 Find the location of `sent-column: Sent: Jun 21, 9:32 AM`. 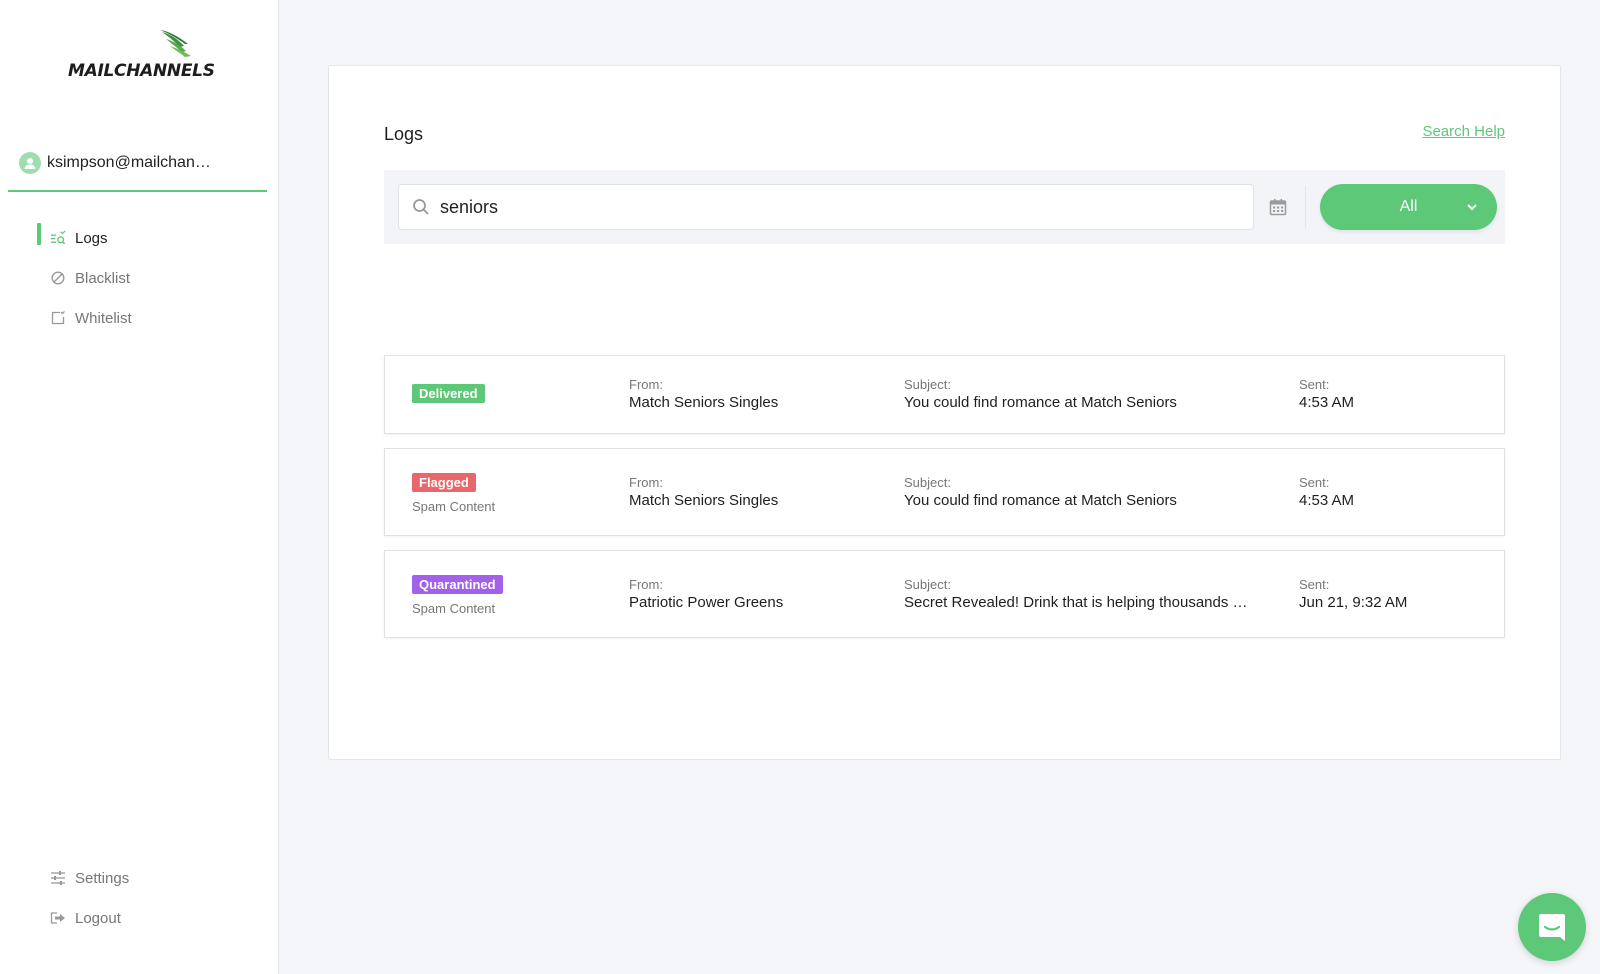

sent-column: Sent: Jun 21, 9:32 AM is located at coordinates (1389, 595).